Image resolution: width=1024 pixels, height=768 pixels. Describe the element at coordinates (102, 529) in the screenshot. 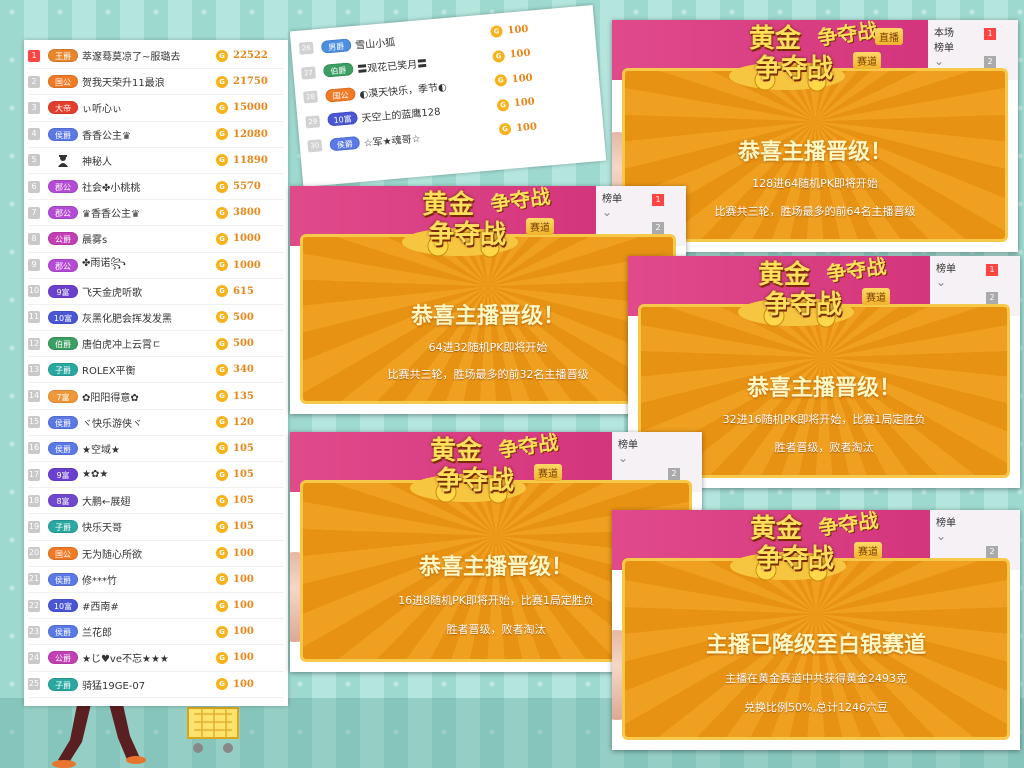

I see `user-name: 快乐天哥` at that location.